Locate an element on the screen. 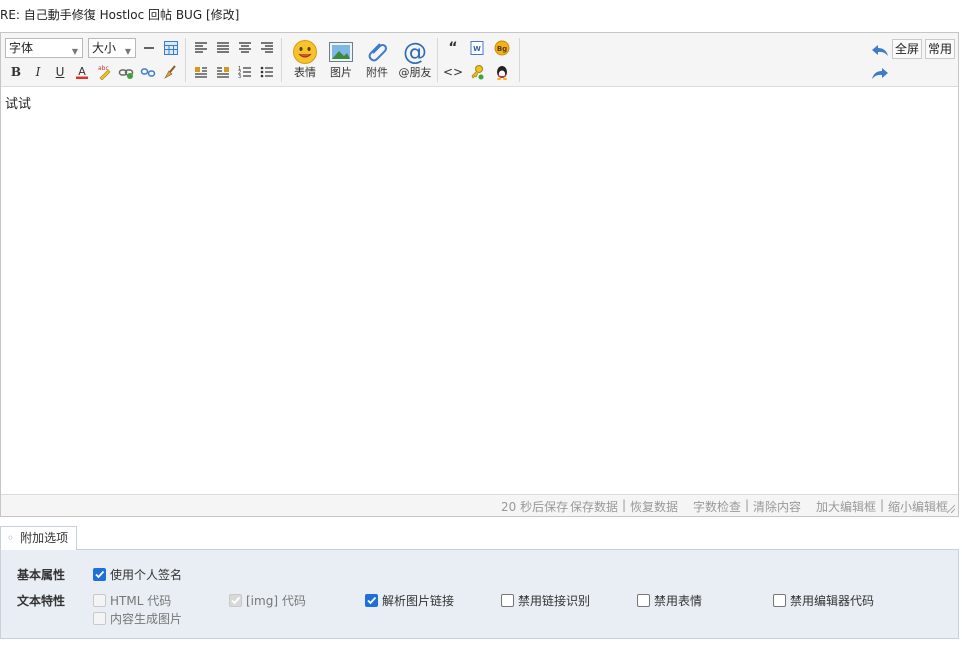 This screenshot has height=649, width=962. word-icon: W is located at coordinates (477, 48).